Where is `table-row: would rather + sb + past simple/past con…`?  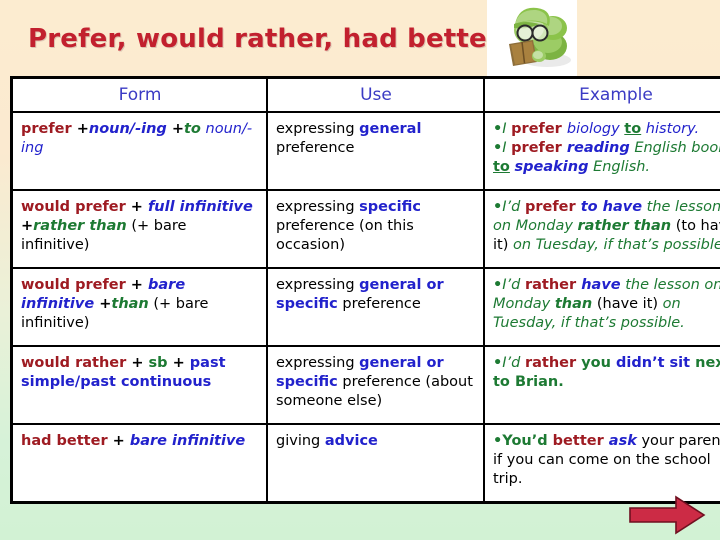
table-row: would rather + sb + past simple/past con… is located at coordinates (365, 385).